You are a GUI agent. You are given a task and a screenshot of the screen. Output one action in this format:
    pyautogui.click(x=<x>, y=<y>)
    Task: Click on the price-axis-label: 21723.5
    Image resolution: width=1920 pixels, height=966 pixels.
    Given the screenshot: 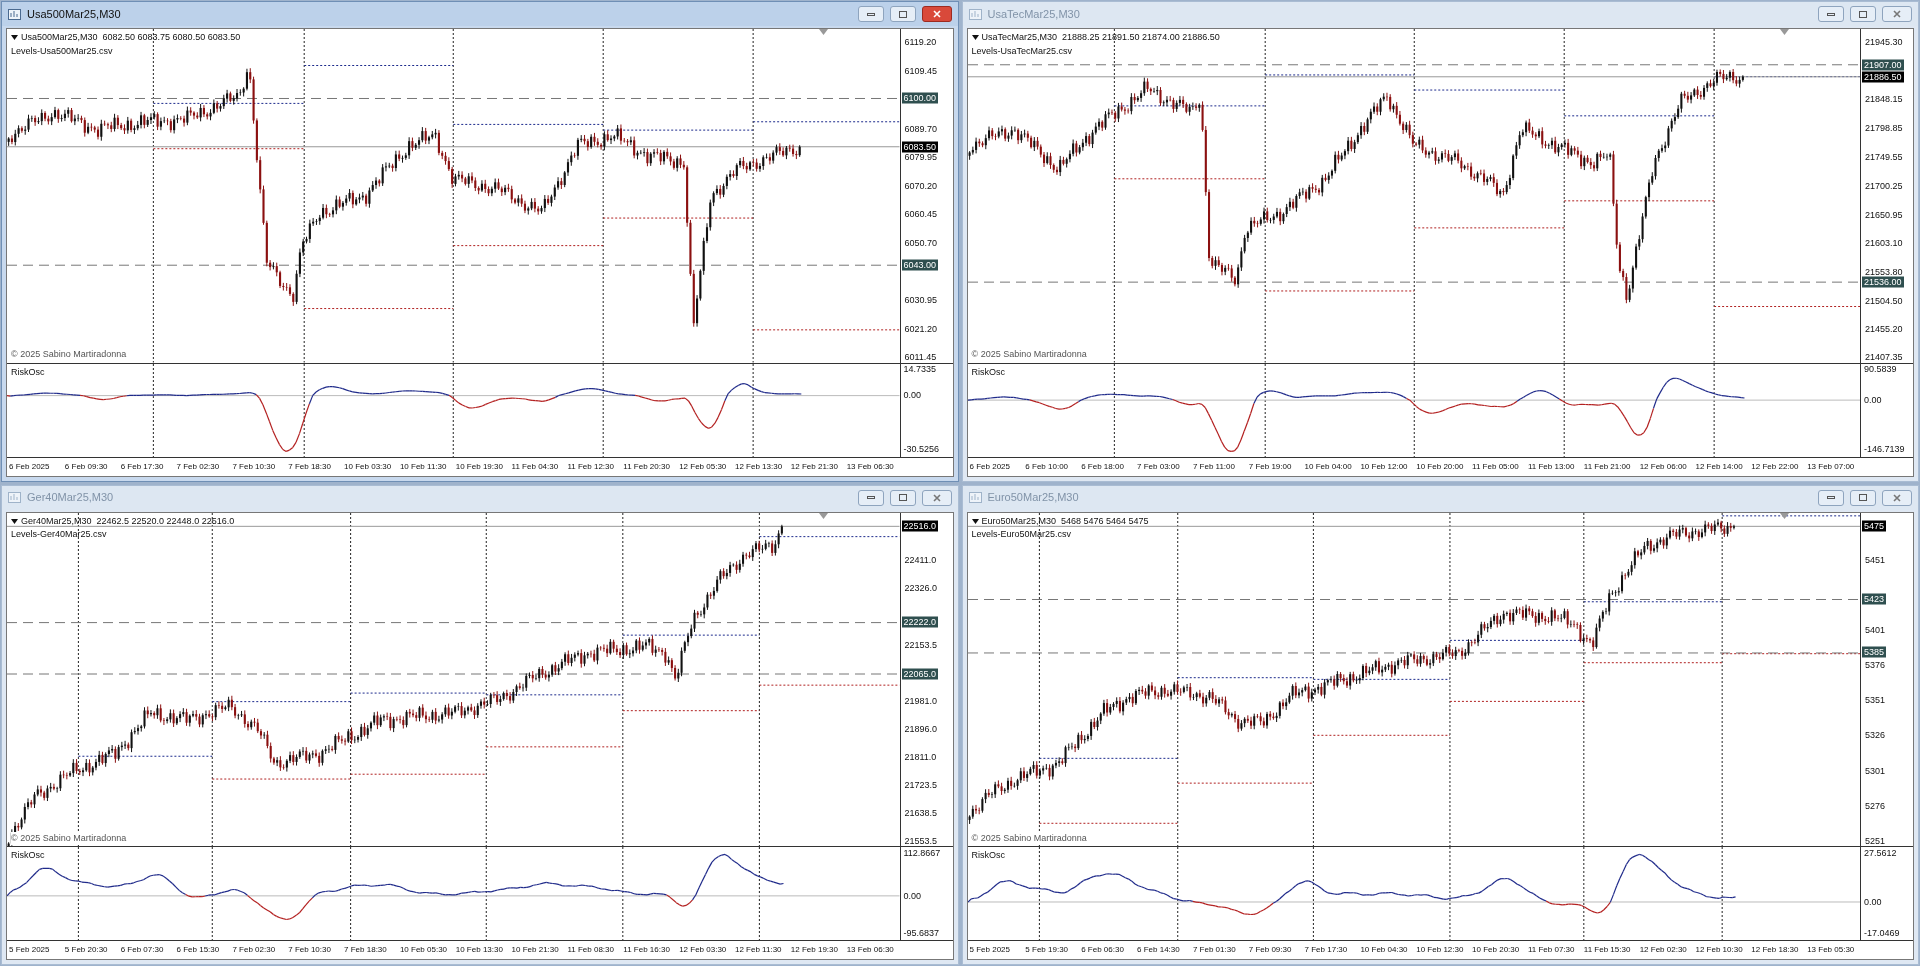 What is the action you would take?
    pyautogui.click(x=921, y=785)
    